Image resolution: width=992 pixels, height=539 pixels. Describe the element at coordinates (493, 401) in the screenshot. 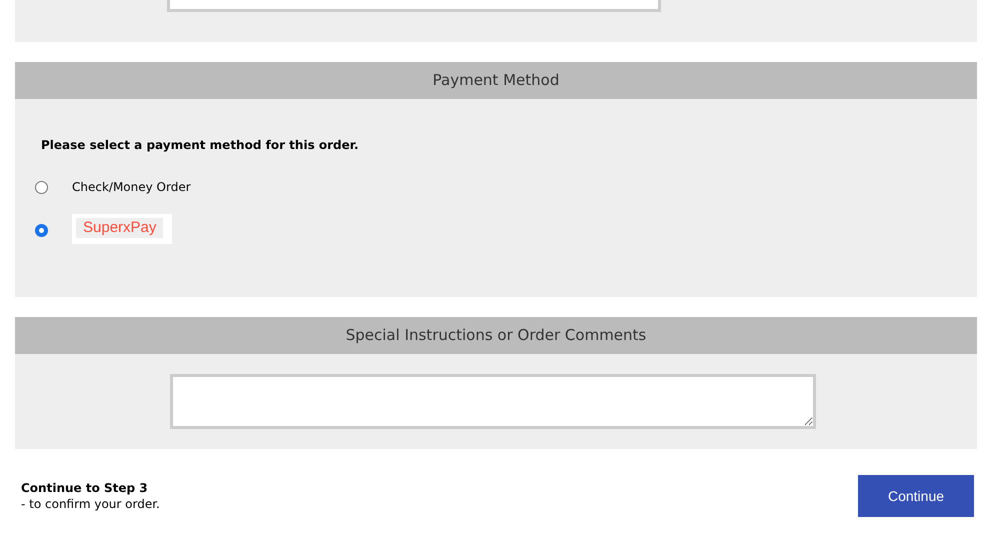

I see `comments-field` at that location.